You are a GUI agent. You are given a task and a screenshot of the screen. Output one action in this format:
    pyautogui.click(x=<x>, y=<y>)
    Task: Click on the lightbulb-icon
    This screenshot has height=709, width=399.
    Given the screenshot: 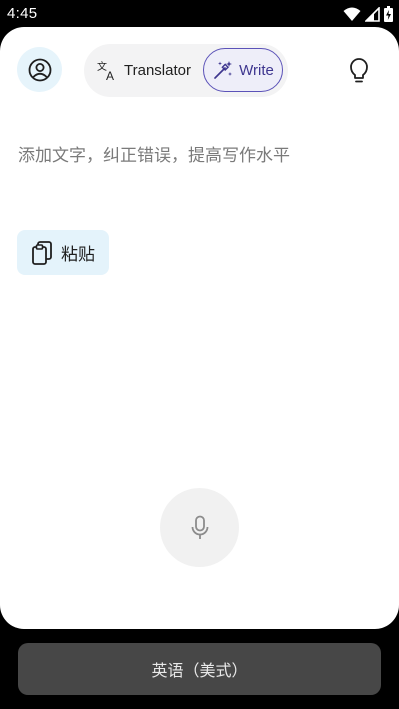 What is the action you would take?
    pyautogui.click(x=359, y=71)
    